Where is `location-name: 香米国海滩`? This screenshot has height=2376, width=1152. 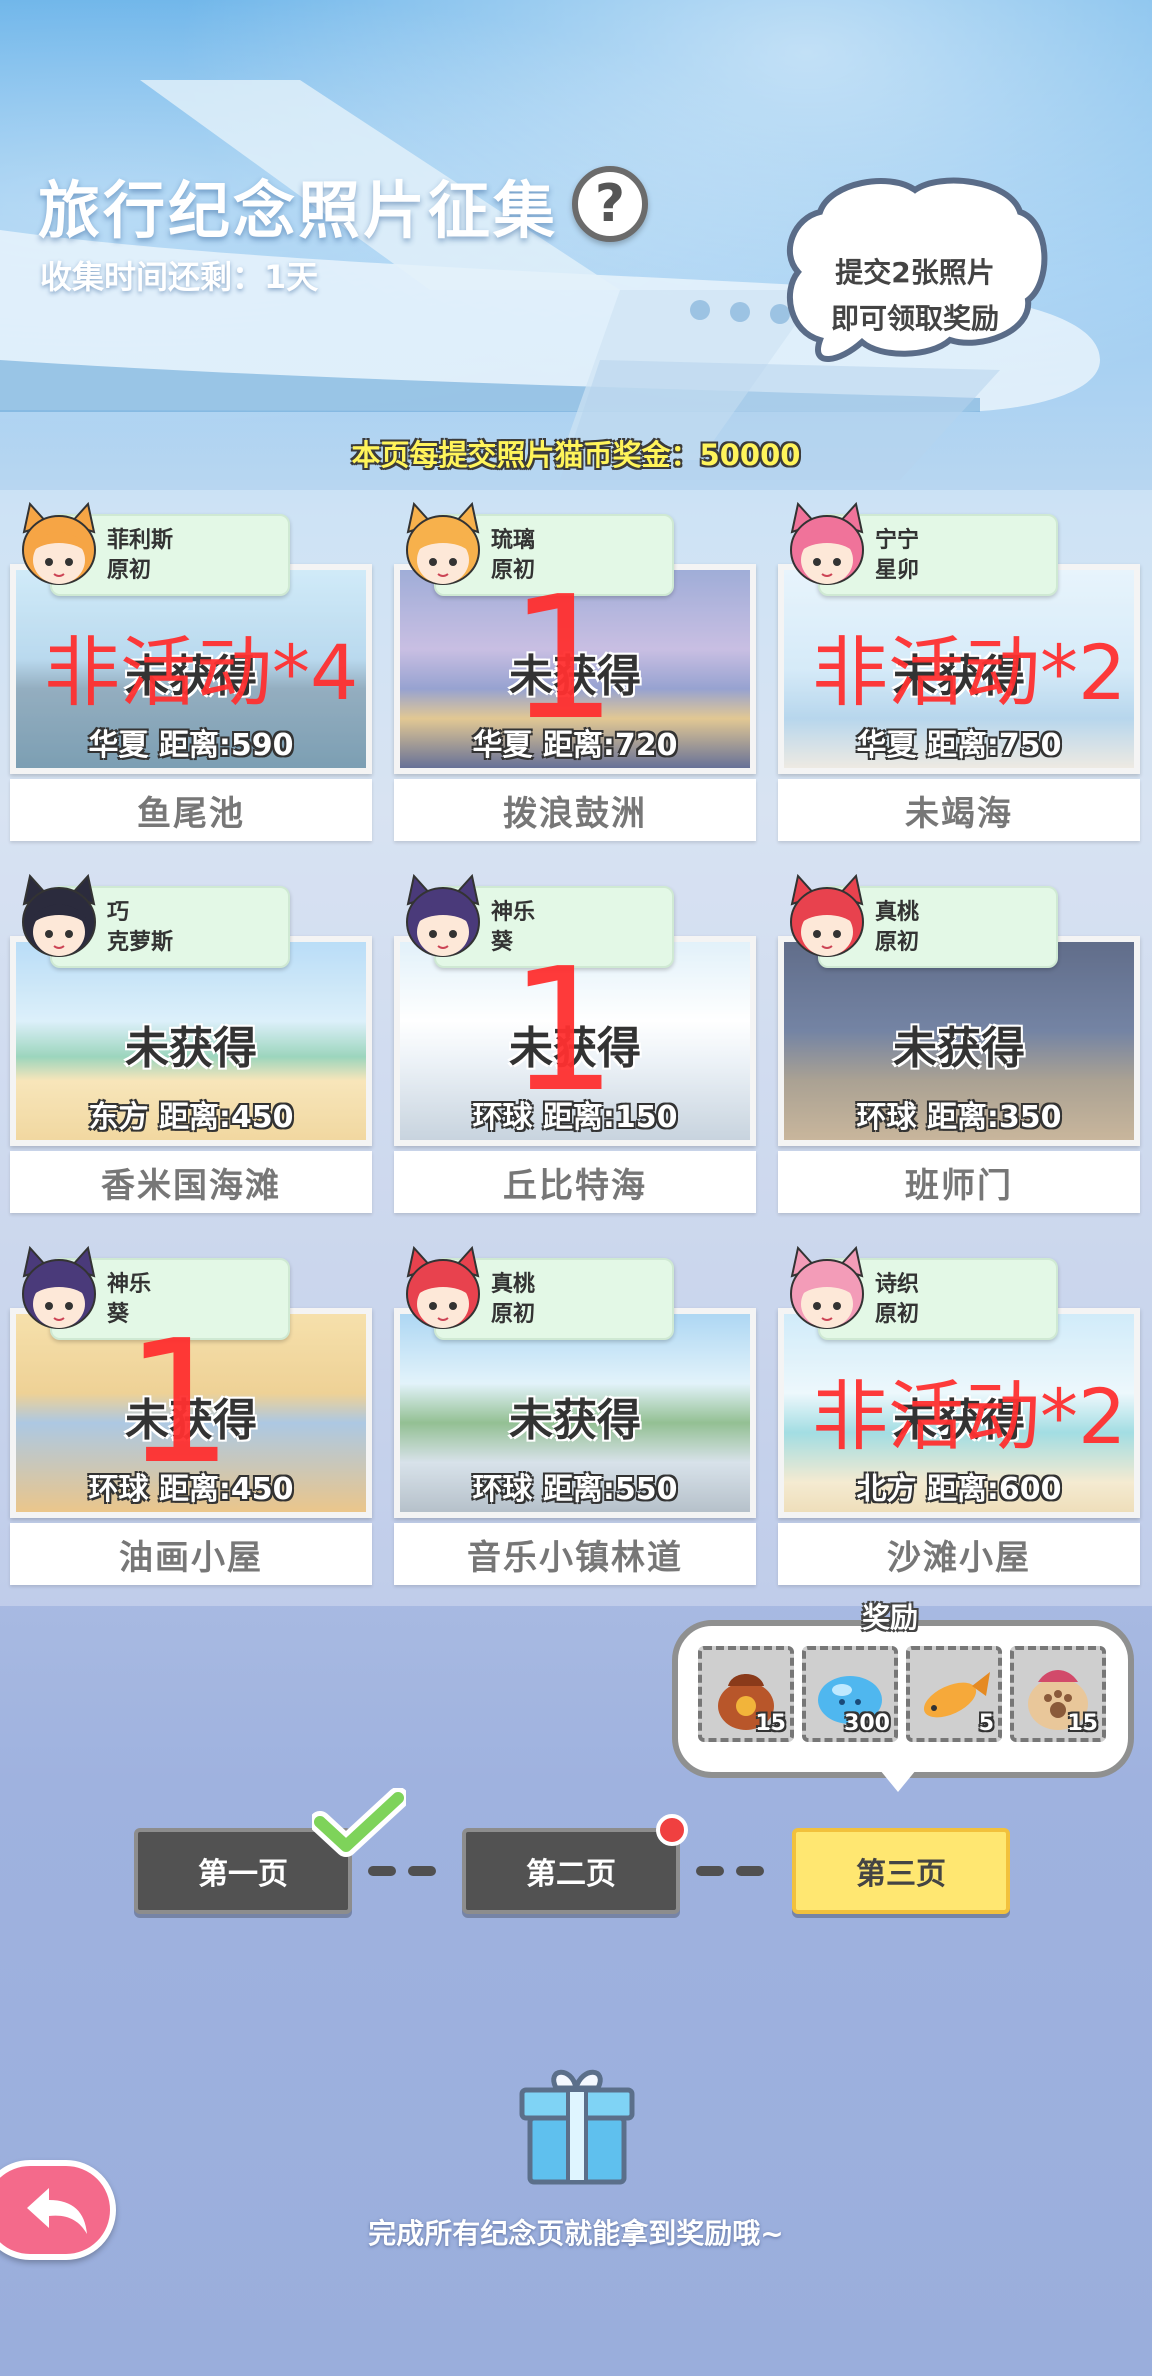
location-name: 香米国海滩 is located at coordinates (191, 1182).